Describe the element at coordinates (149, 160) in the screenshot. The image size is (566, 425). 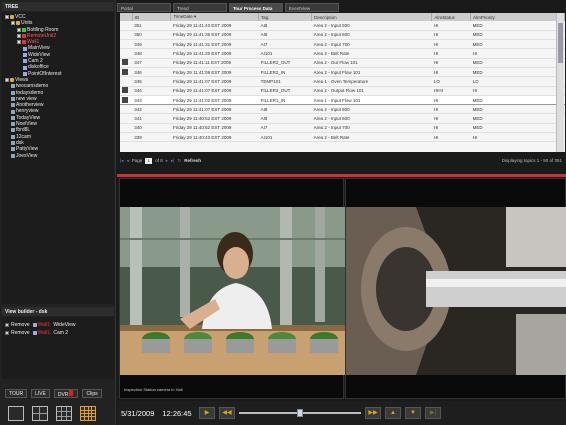
I see `page-input: 1` at that location.